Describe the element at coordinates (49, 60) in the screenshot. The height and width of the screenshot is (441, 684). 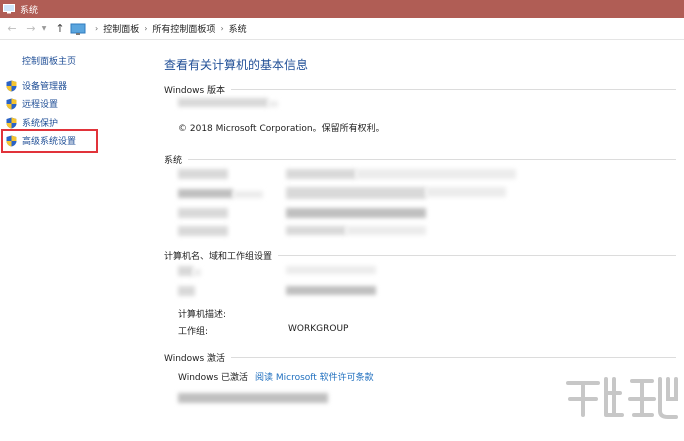
I see `control-panel-home-link: 控制面板主页` at that location.